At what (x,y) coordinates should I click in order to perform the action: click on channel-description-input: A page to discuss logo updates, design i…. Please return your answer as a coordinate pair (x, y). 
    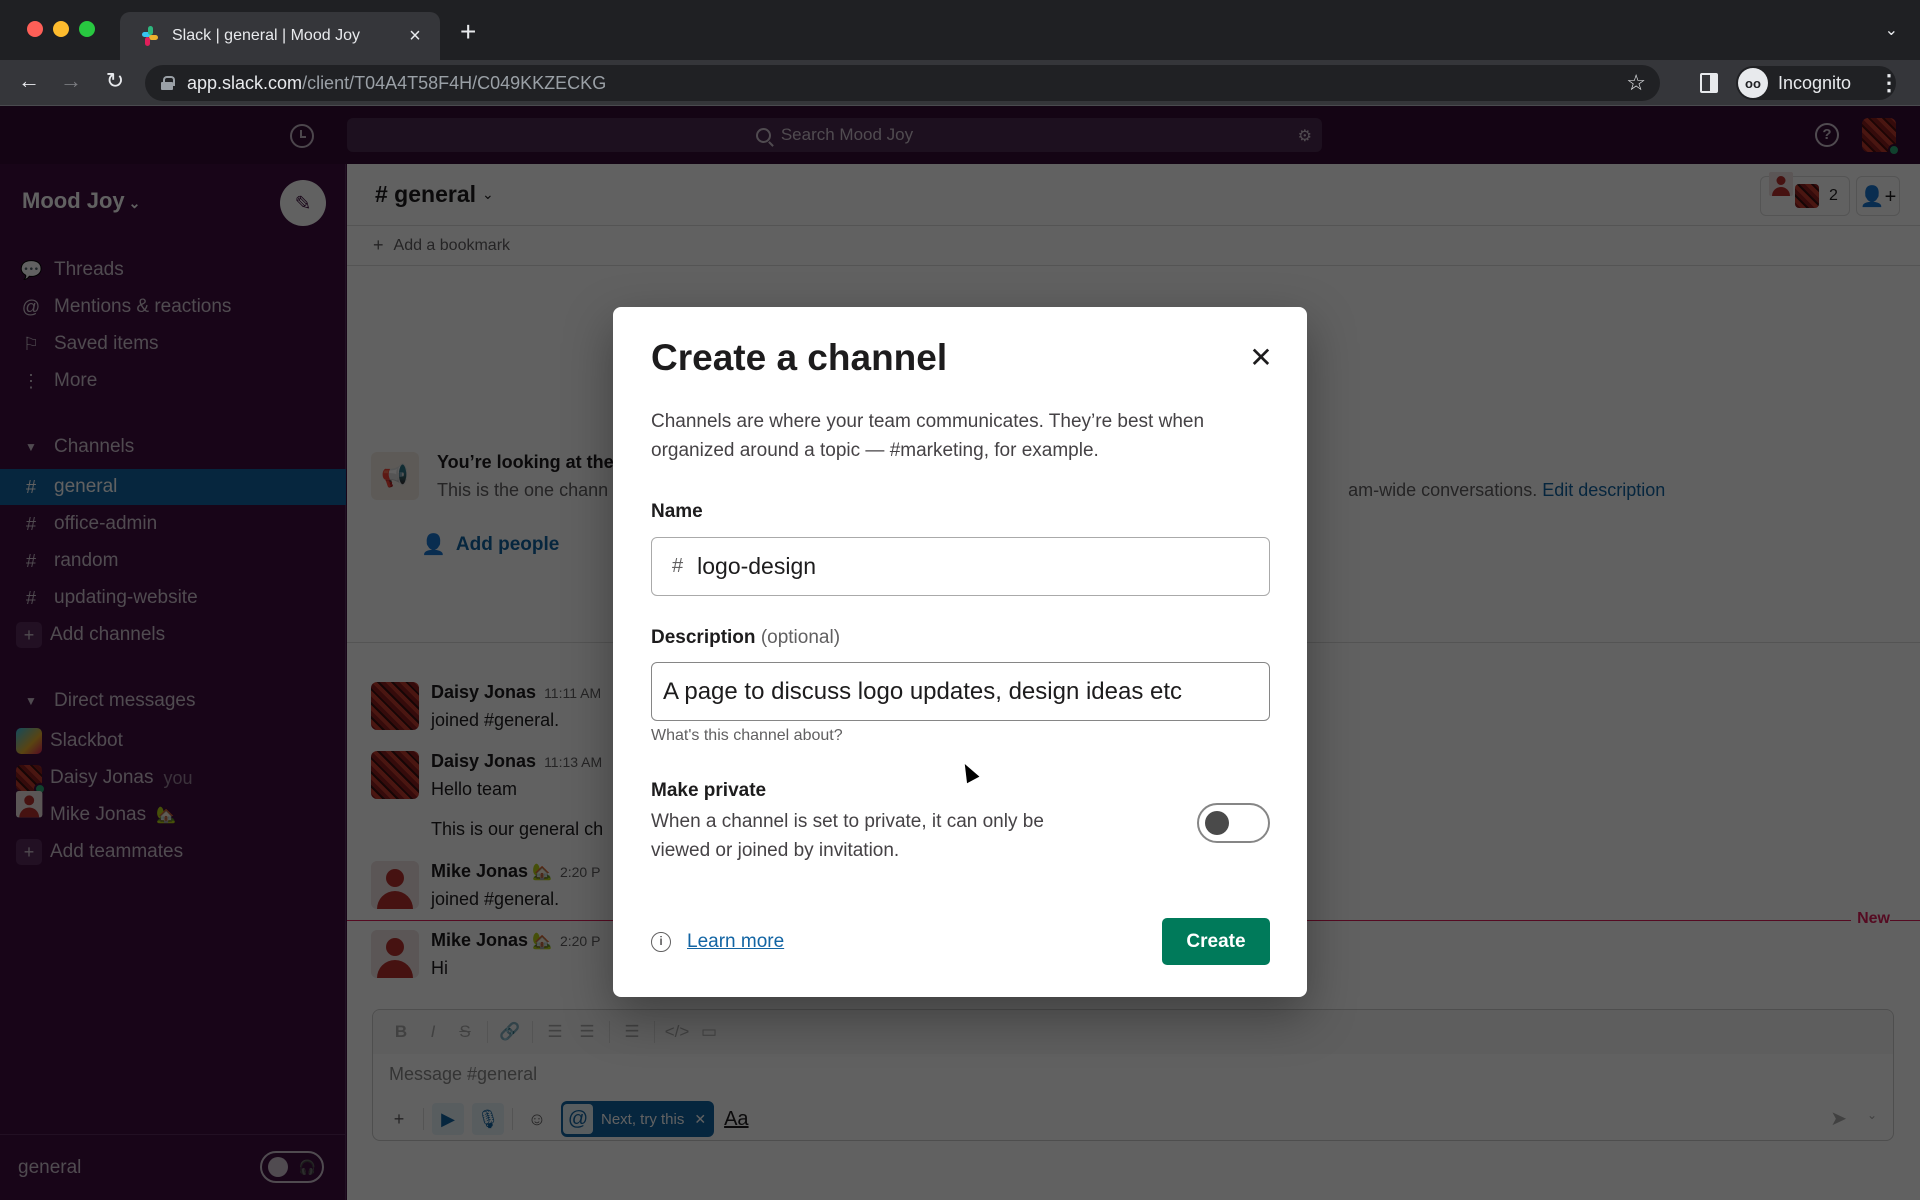
    Looking at the image, I should click on (960, 691).